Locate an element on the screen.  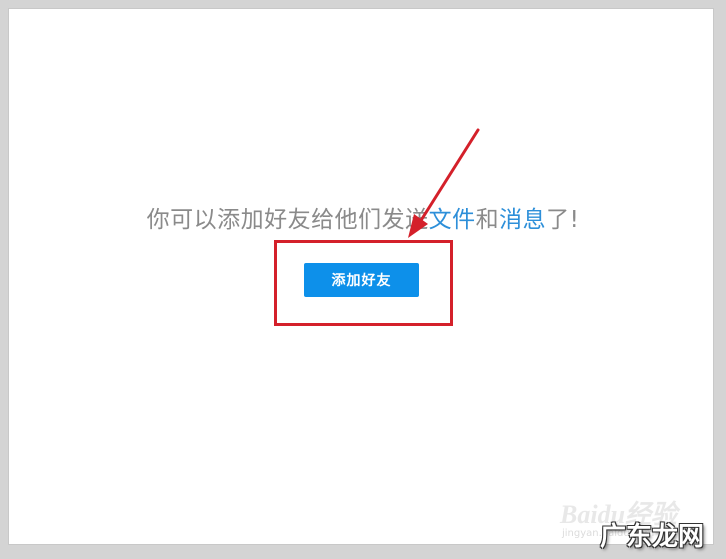
message-and: 和 is located at coordinates (487, 220).